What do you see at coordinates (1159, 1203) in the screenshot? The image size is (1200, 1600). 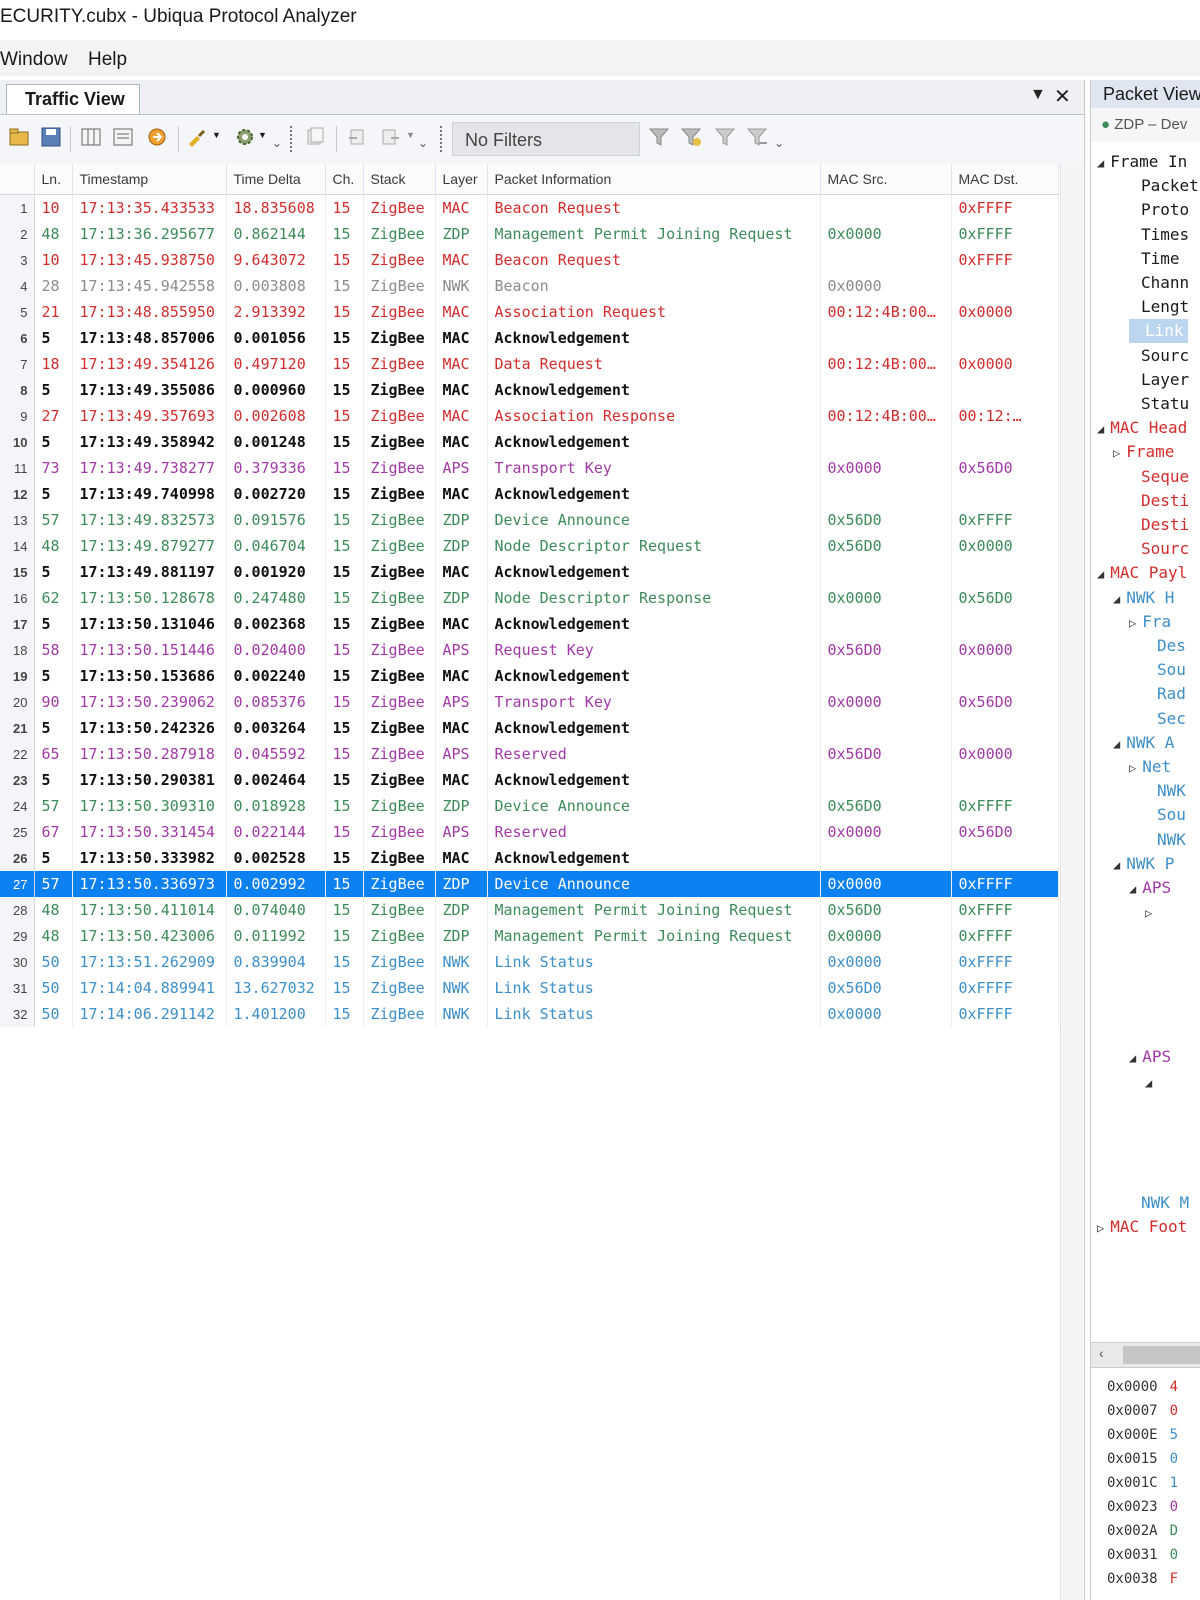 I see `tree-node: NWK M` at bounding box center [1159, 1203].